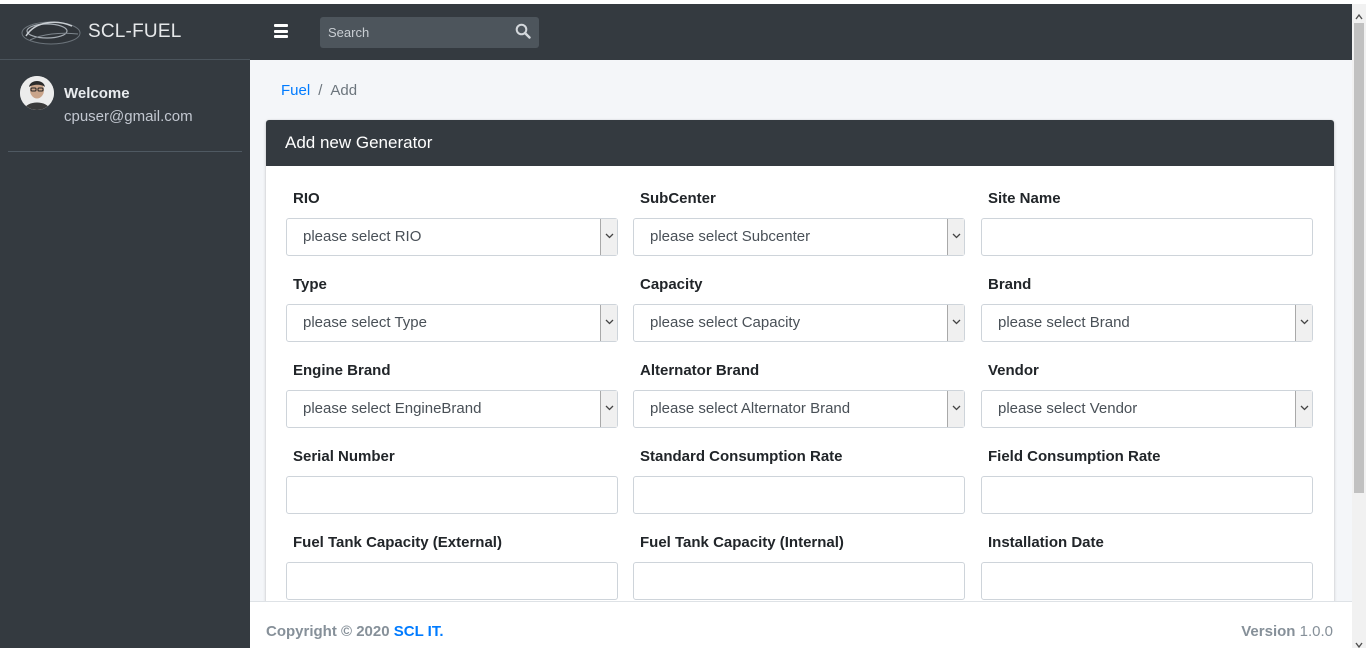 The height and width of the screenshot is (648, 1366). I want to click on page-scrollbar, so click(1359, 326).